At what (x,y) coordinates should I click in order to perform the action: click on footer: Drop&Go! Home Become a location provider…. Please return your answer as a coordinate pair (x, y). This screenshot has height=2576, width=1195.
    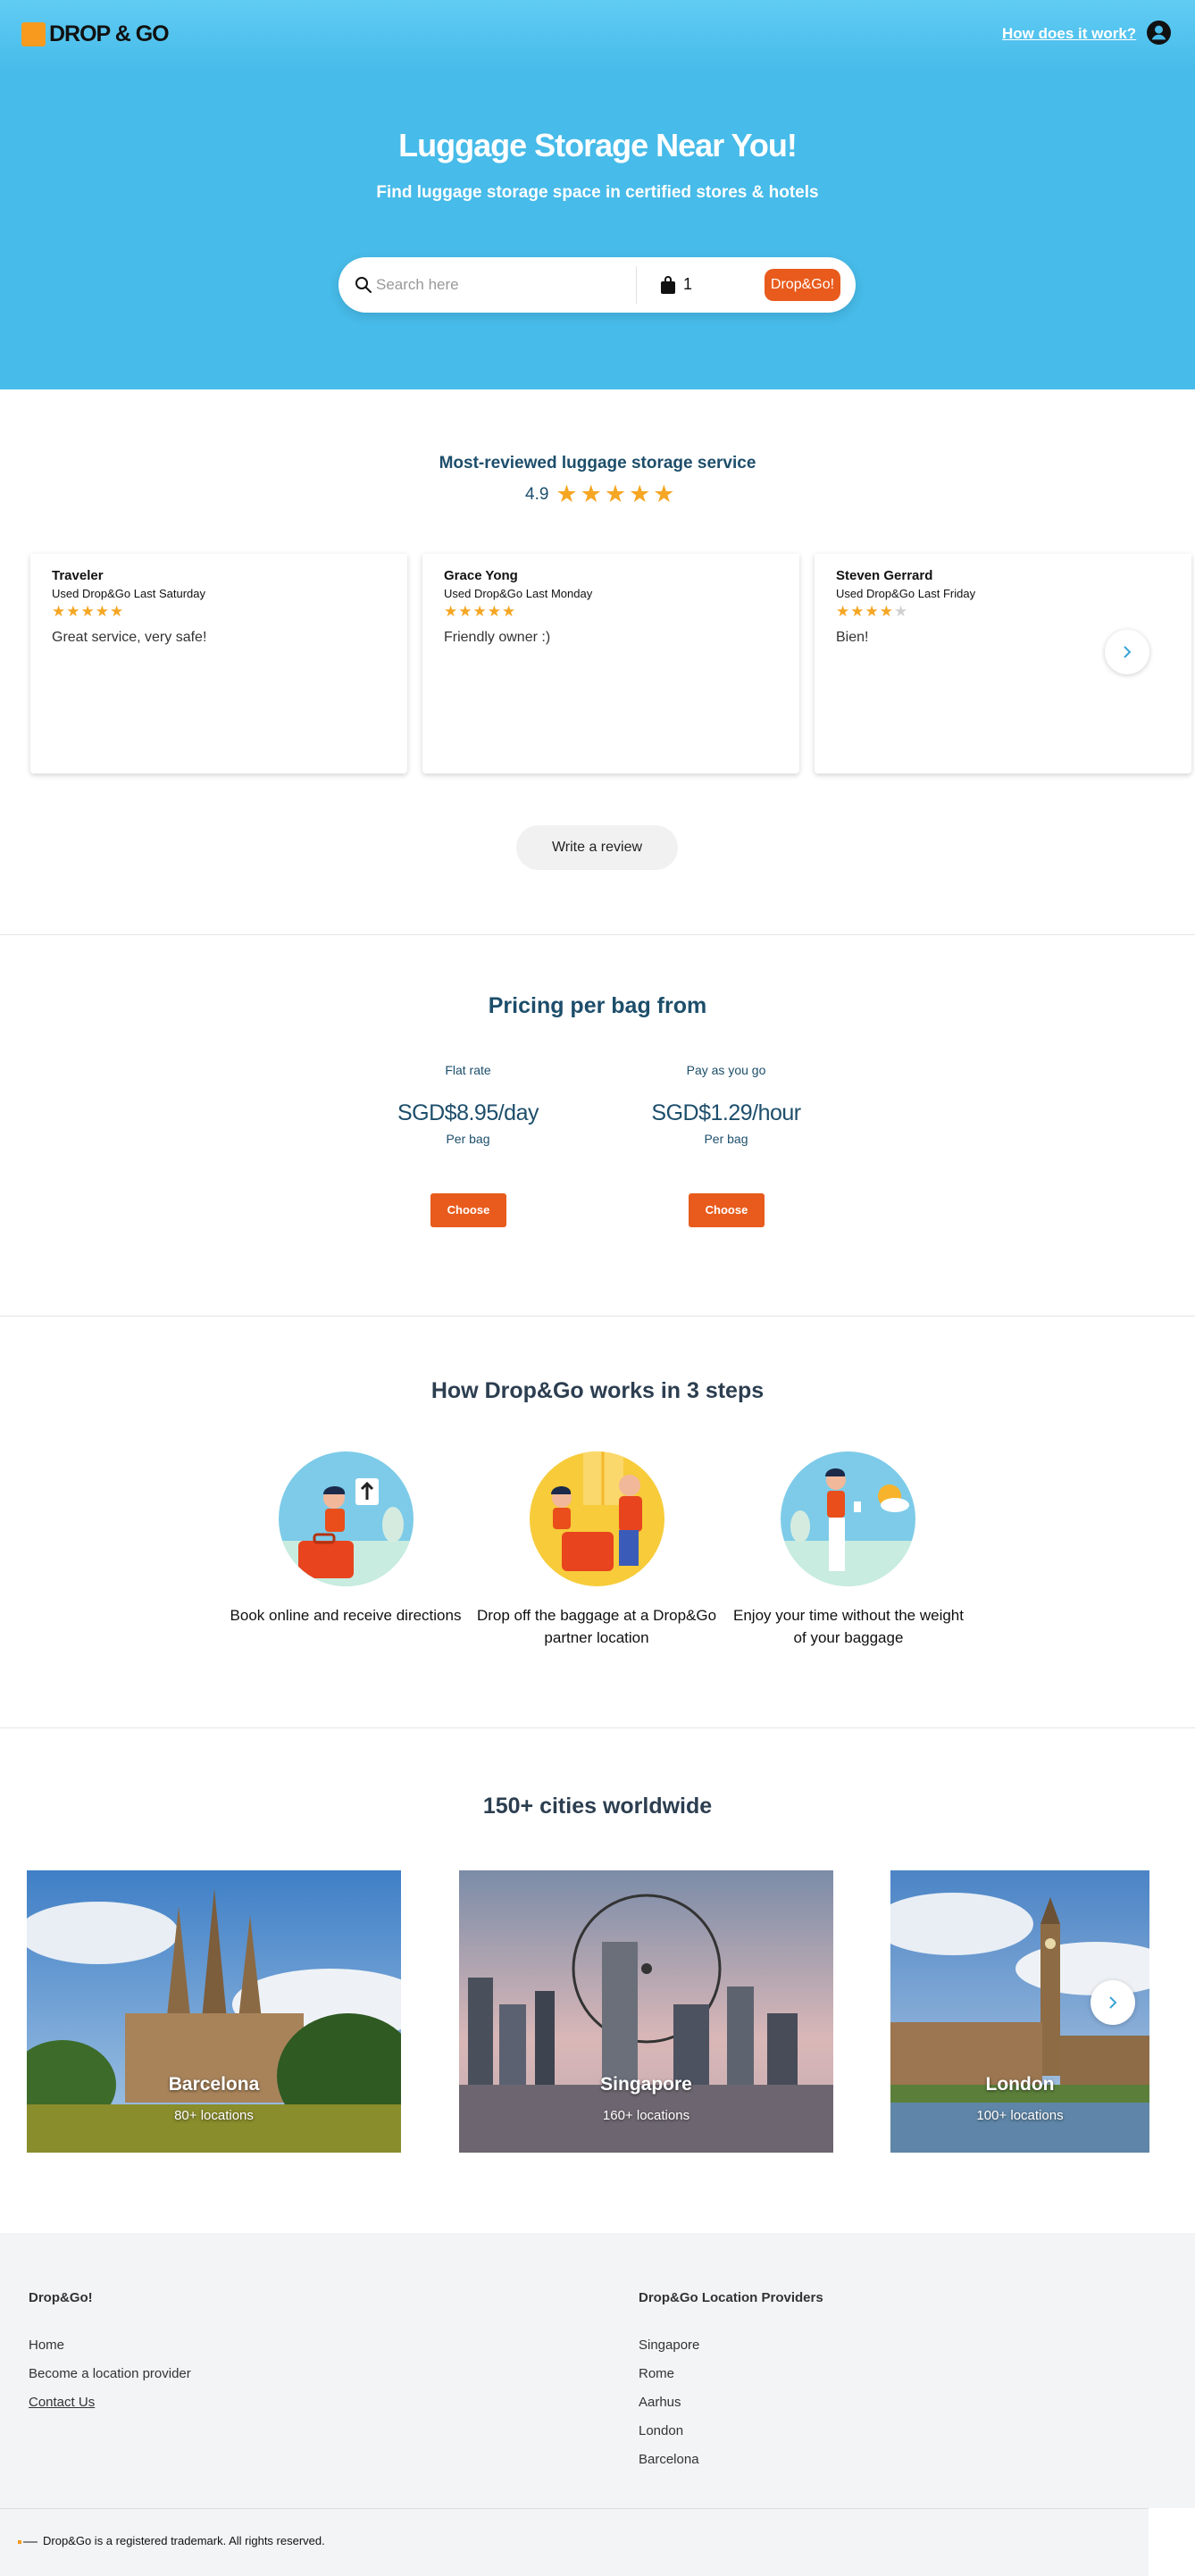
    Looking at the image, I should click on (597, 2370).